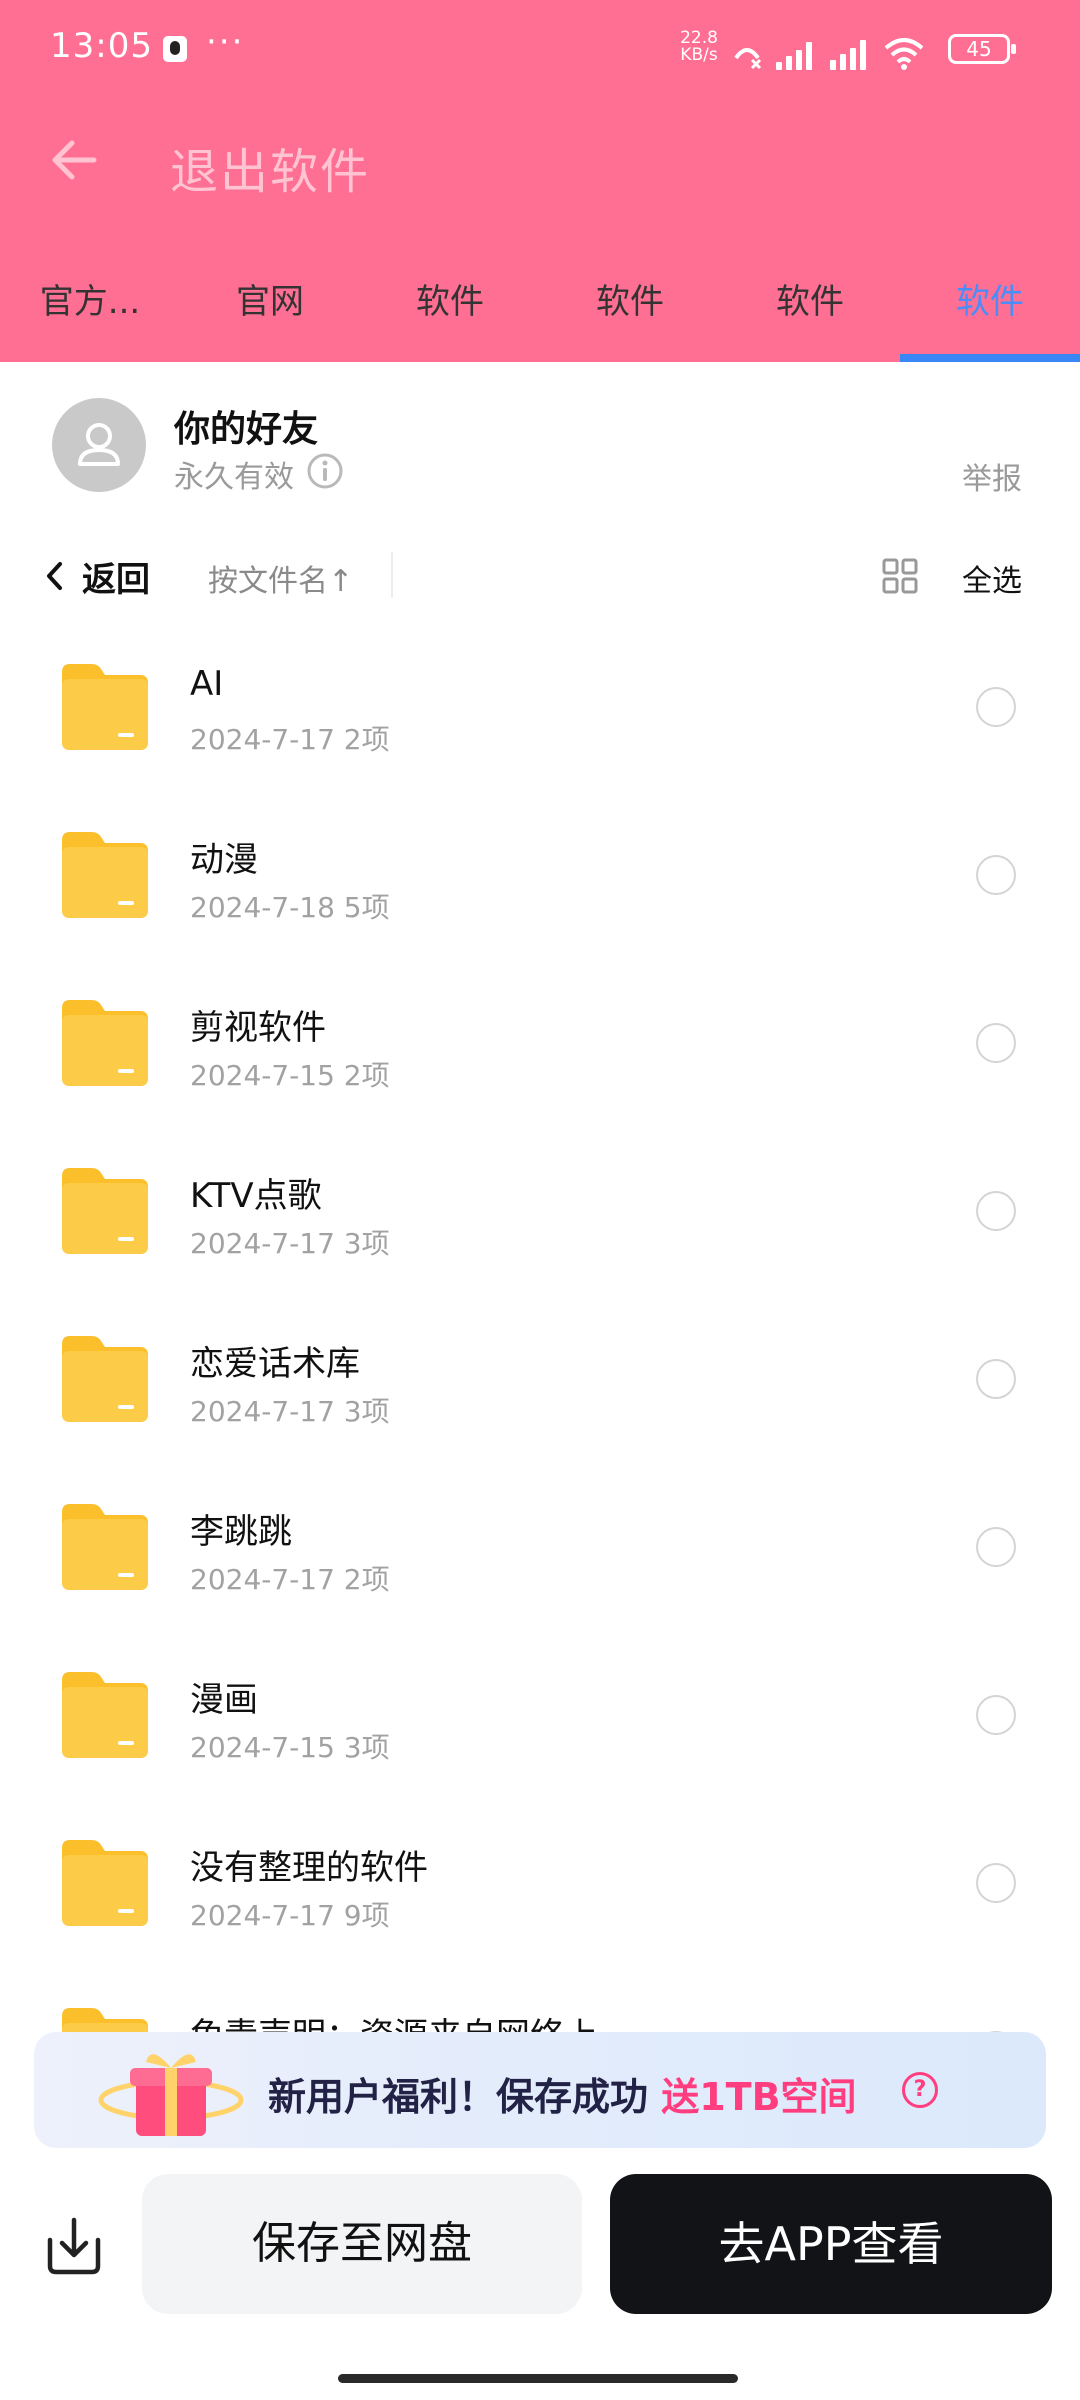 Image resolution: width=1080 pixels, height=2400 pixels. I want to click on status-icons, so click(828, 50).